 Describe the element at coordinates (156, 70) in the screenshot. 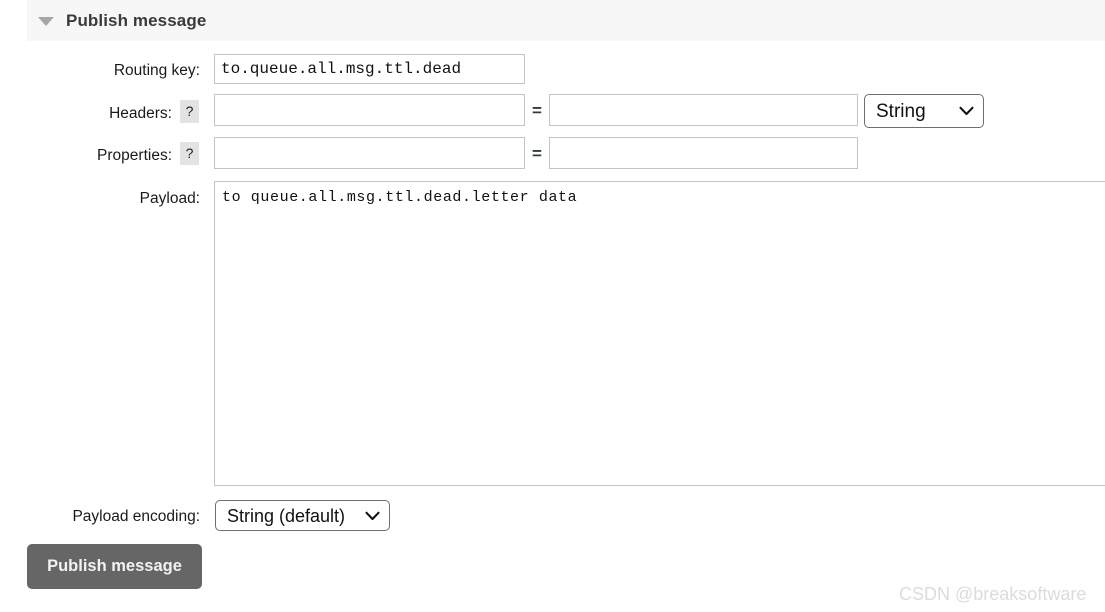

I see `routing-key-label: Routing key:` at that location.